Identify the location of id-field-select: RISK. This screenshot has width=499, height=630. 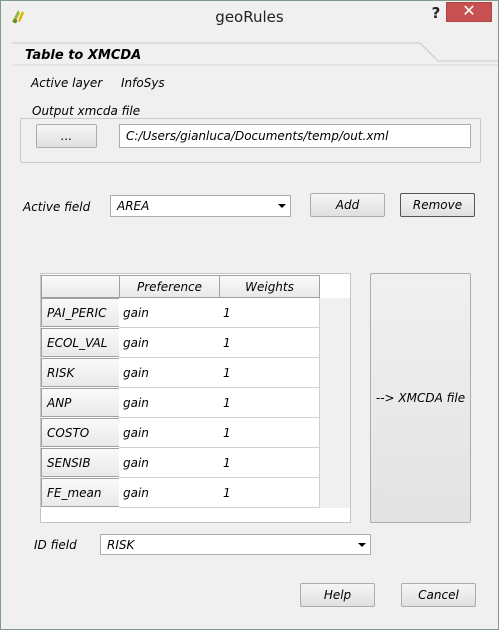
(235, 544).